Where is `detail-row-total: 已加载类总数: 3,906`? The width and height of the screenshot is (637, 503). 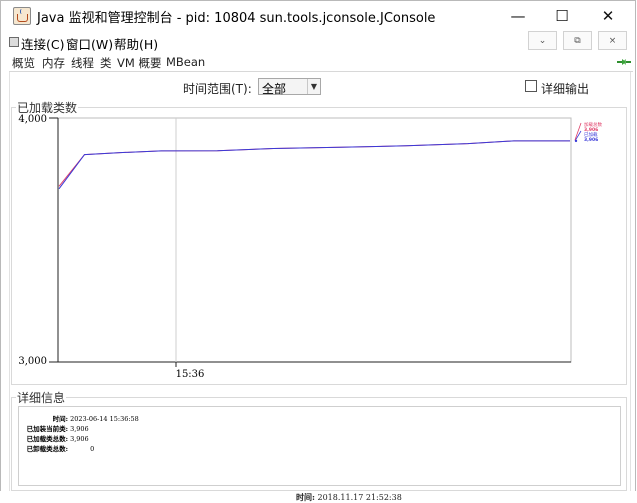 detail-row-total: 已加载类总数: 3,906 is located at coordinates (57, 439).